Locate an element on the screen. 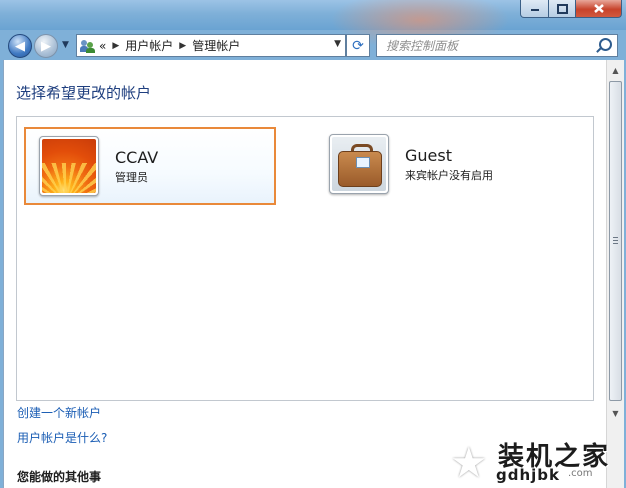 The height and width of the screenshot is (488, 626). back-arrow-icon: ◀ is located at coordinates (20, 46).